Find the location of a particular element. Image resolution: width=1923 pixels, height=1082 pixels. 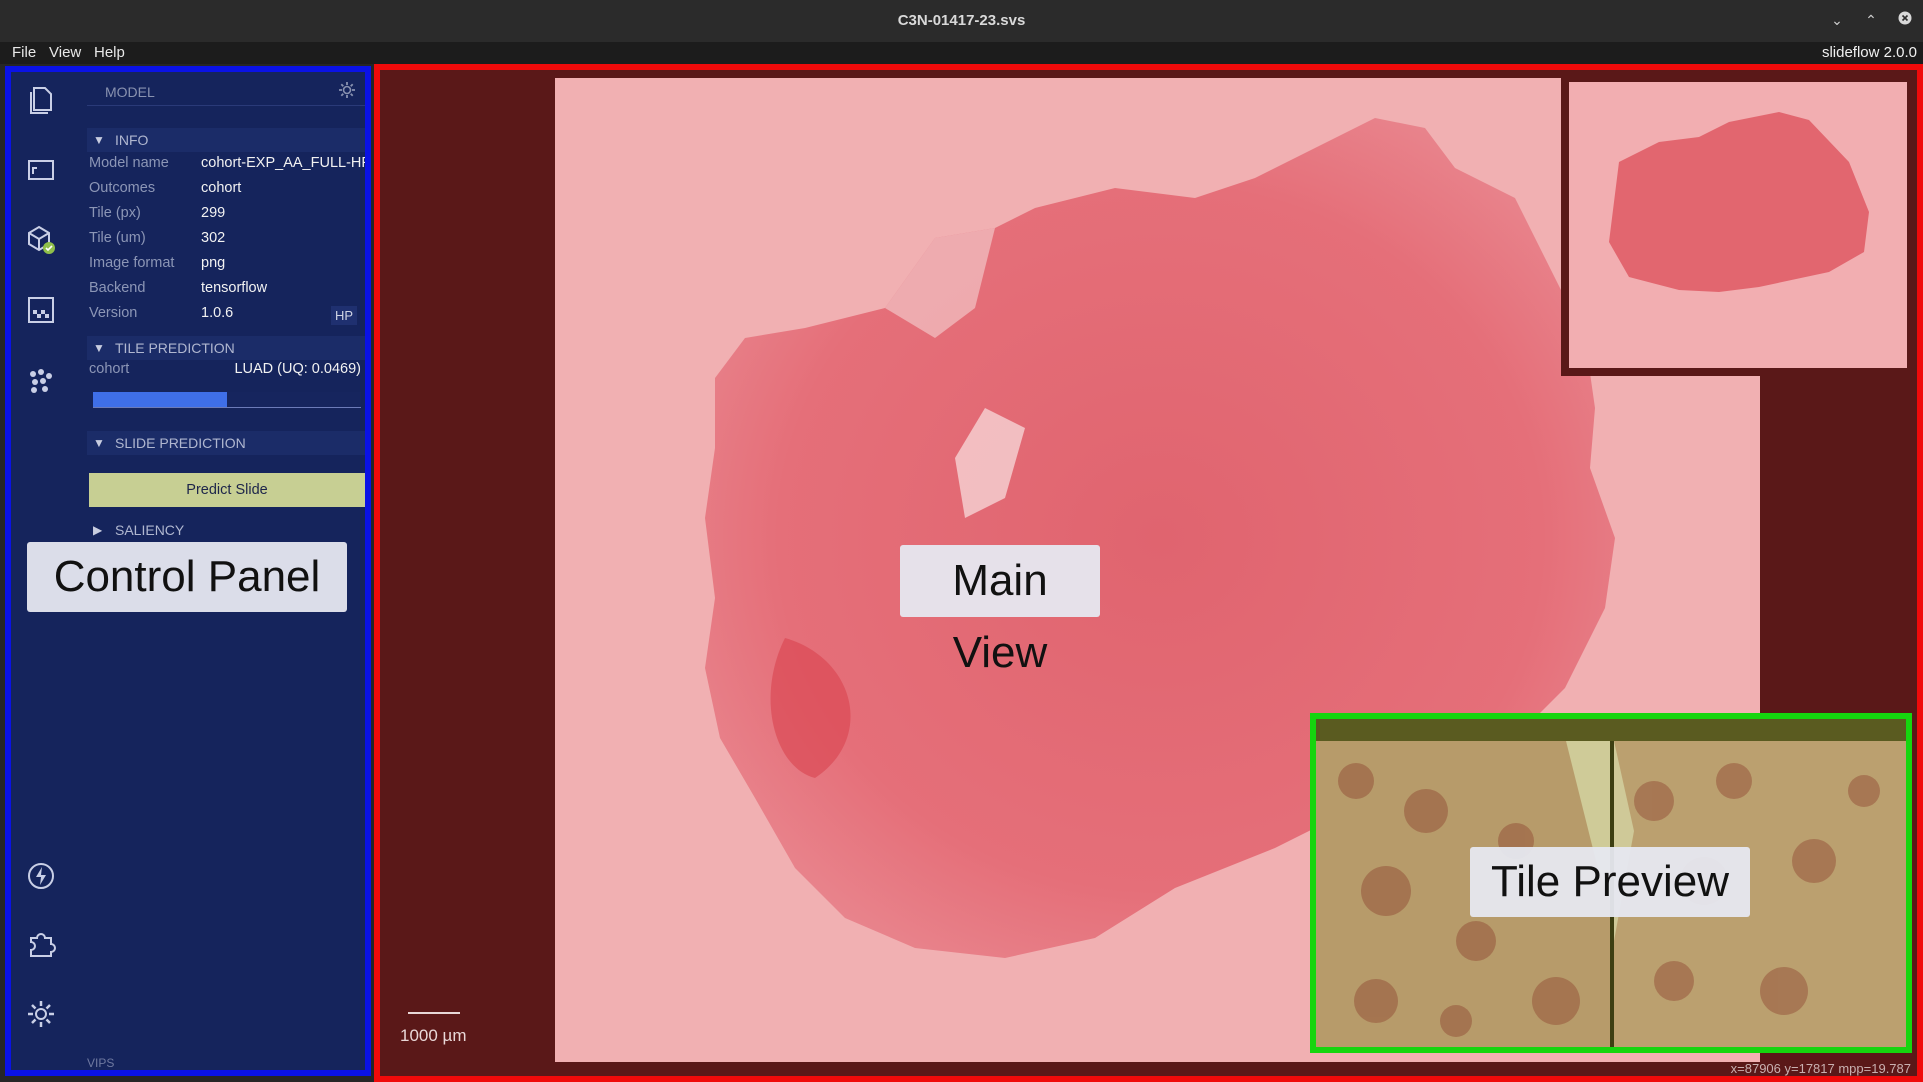

info-section-header: ▼ INFO is located at coordinates (226, 140).